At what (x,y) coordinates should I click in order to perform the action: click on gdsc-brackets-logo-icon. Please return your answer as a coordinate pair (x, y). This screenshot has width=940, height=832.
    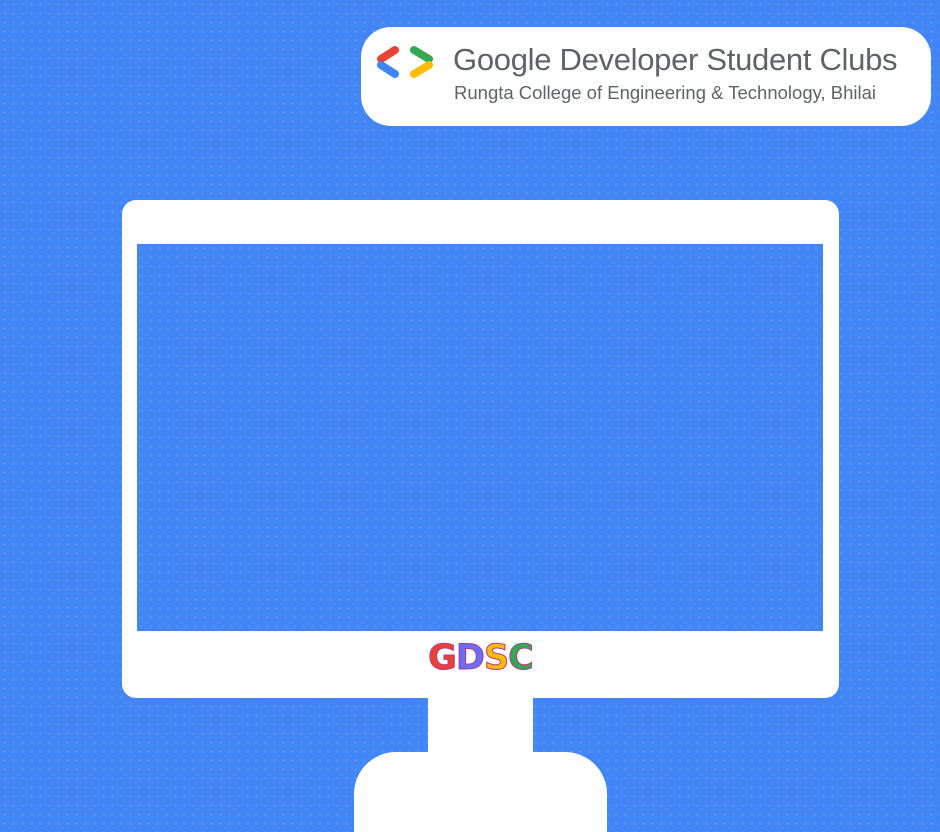
    Looking at the image, I should click on (405, 62).